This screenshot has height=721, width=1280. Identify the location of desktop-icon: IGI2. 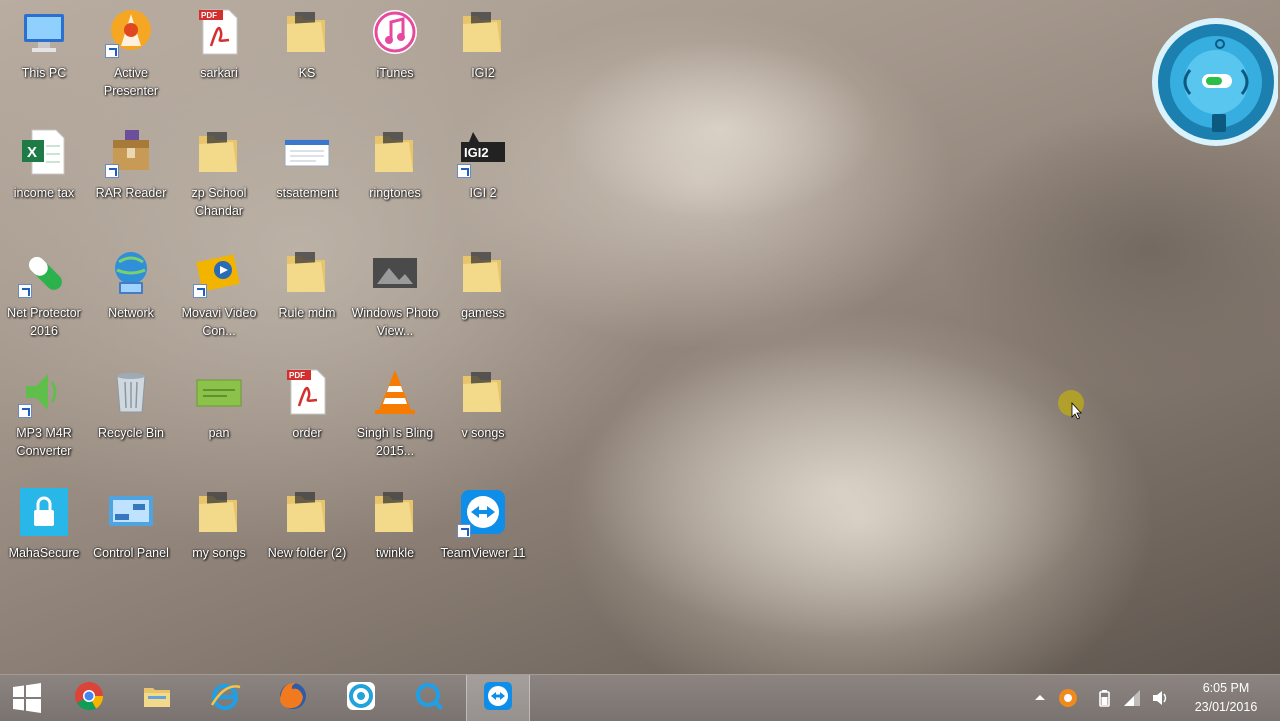
(483, 58).